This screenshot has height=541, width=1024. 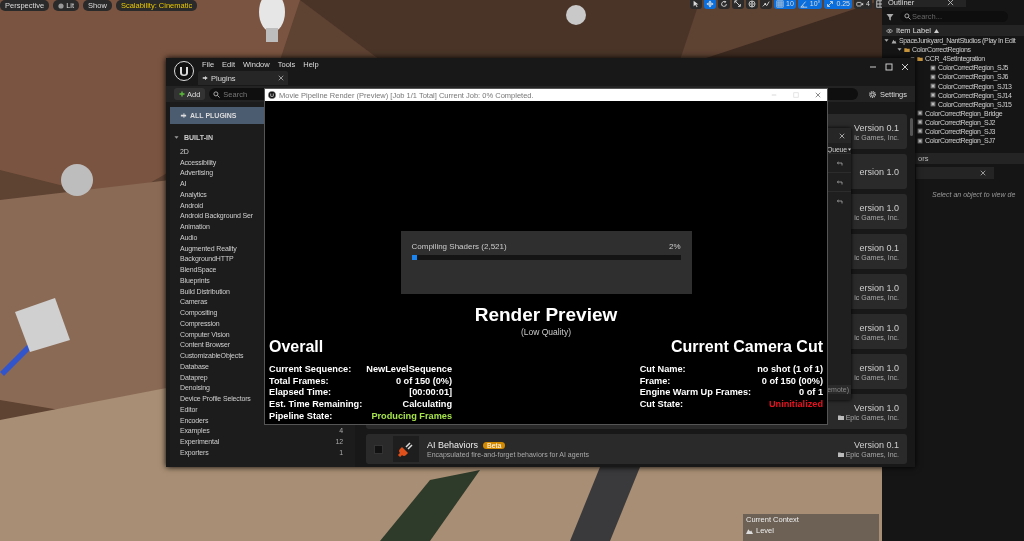 What do you see at coordinates (546, 332) in the screenshot?
I see `preview-subheading: (Low Quality)` at bounding box center [546, 332].